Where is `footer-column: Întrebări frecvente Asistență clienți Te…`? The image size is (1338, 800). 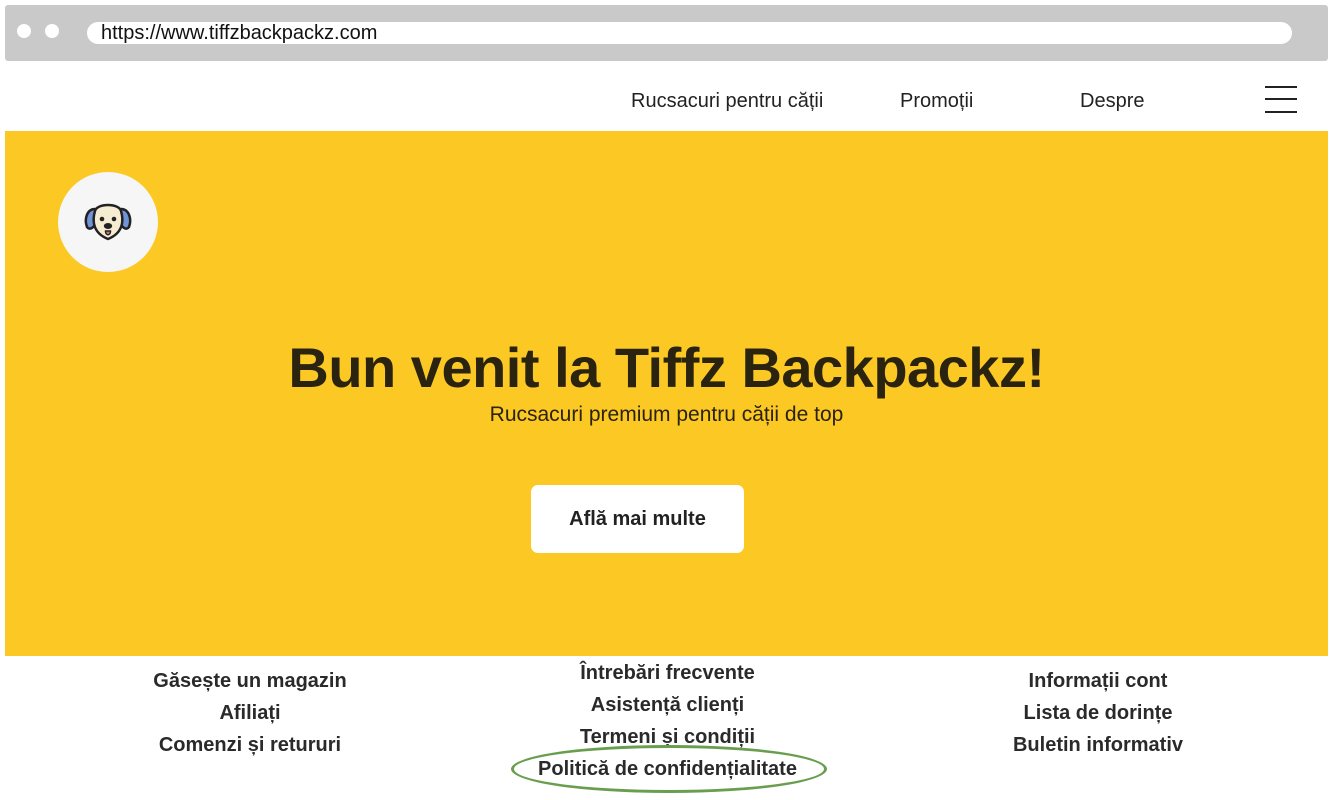 footer-column: Întrebări frecvente Asistență clienți Te… is located at coordinates (667, 721).